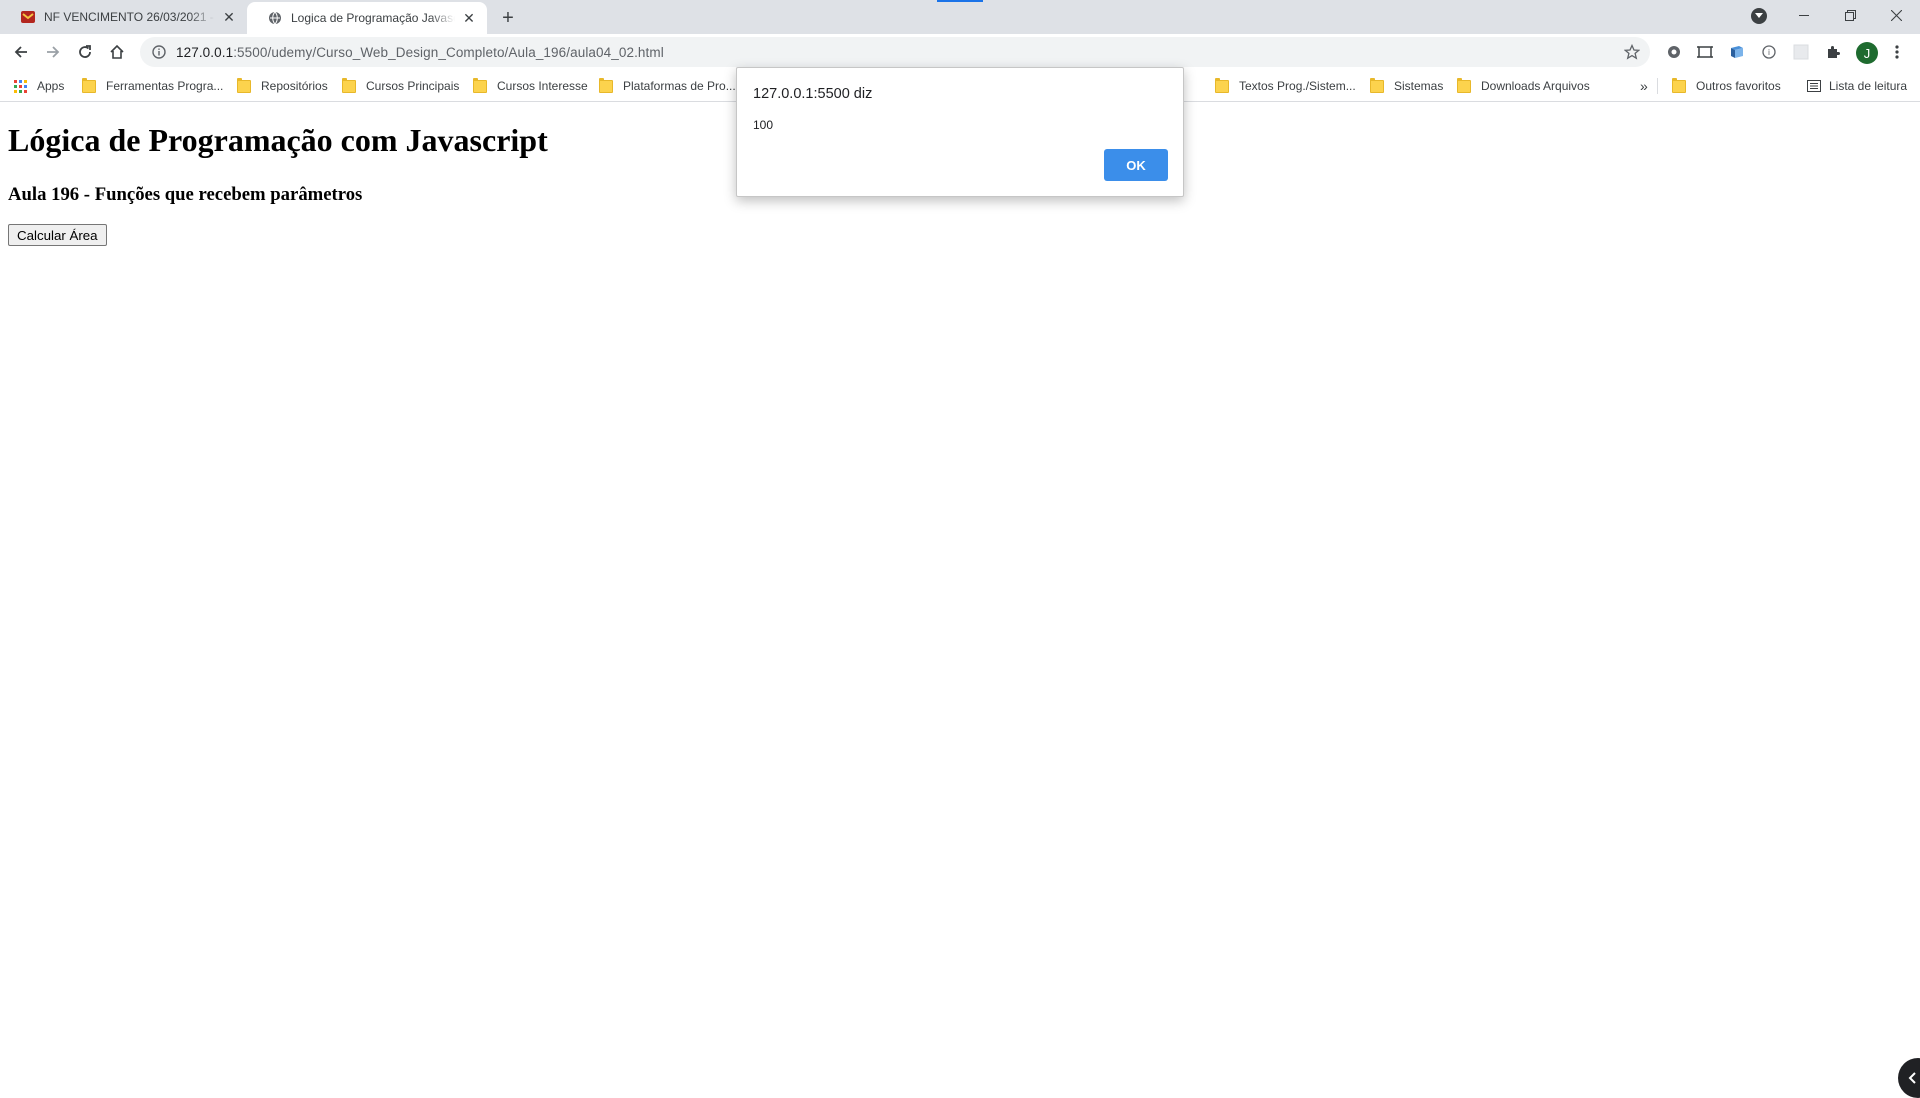  Describe the element at coordinates (373, 18) in the screenshot. I see `tab-title: Logica de Programação Javascript` at that location.